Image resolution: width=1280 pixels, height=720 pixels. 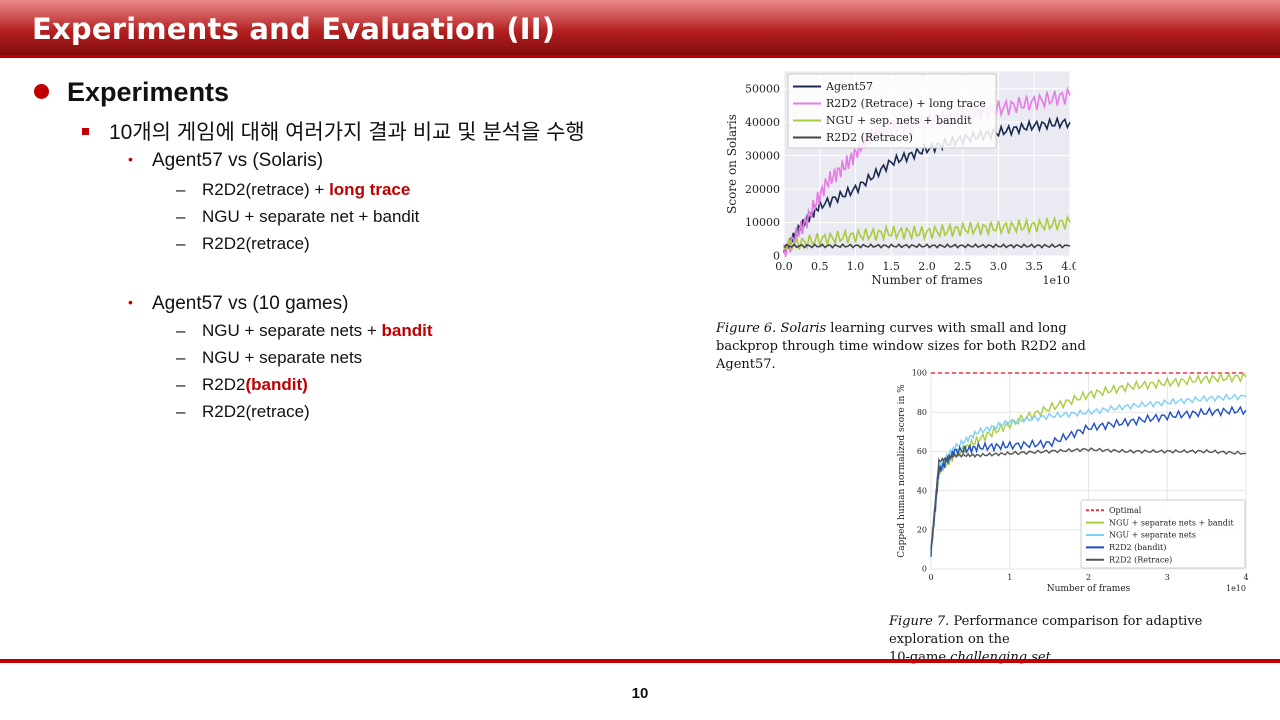 I want to click on list-item: – R2D2(retrace) + long trace, so click(x=293, y=190).